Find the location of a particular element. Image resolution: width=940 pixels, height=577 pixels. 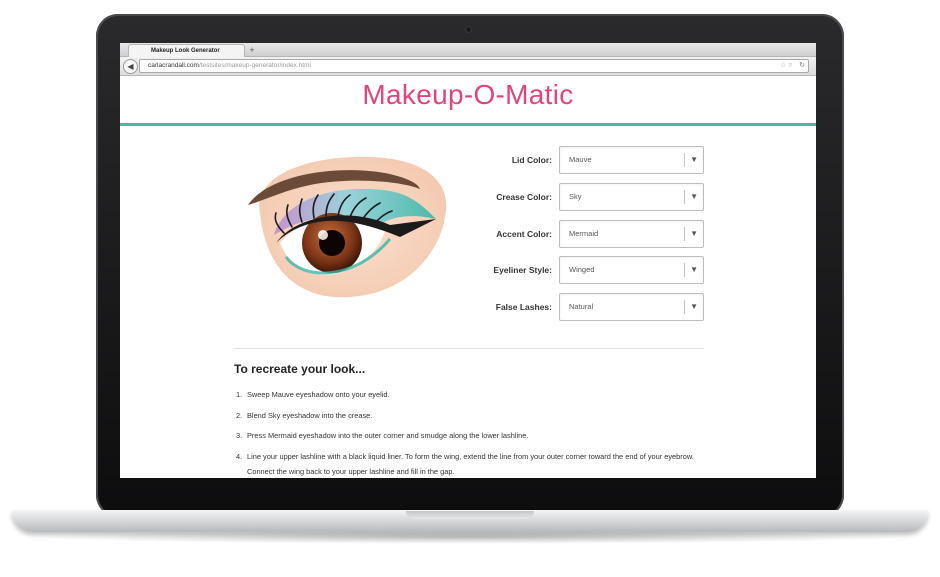

url-host: carlacrandall.com is located at coordinates (173, 65).